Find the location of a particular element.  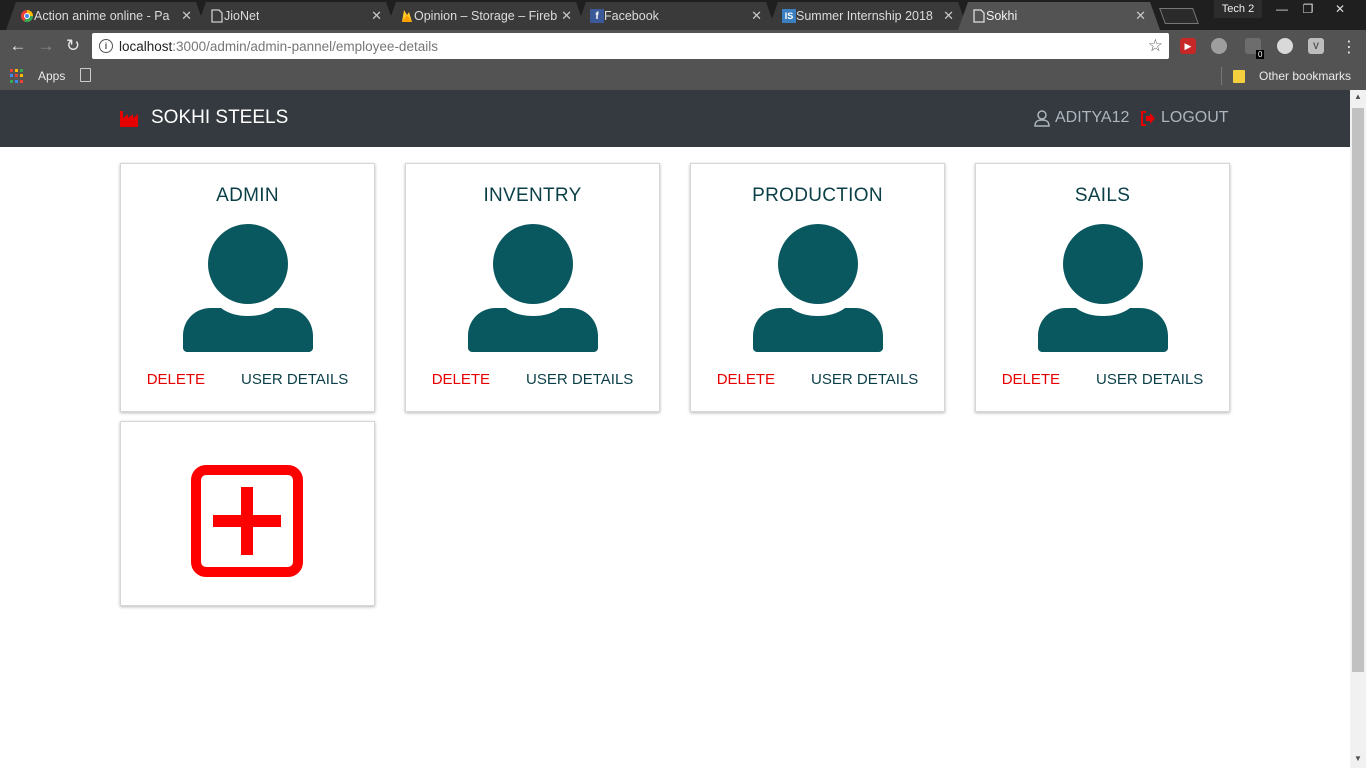

profile-button: Tech 2 is located at coordinates (1238, 9).